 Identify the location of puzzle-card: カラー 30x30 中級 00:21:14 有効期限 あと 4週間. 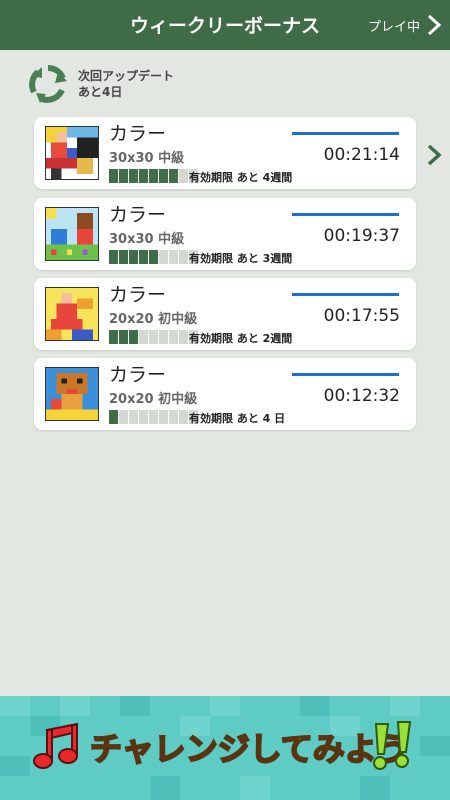
(225, 153).